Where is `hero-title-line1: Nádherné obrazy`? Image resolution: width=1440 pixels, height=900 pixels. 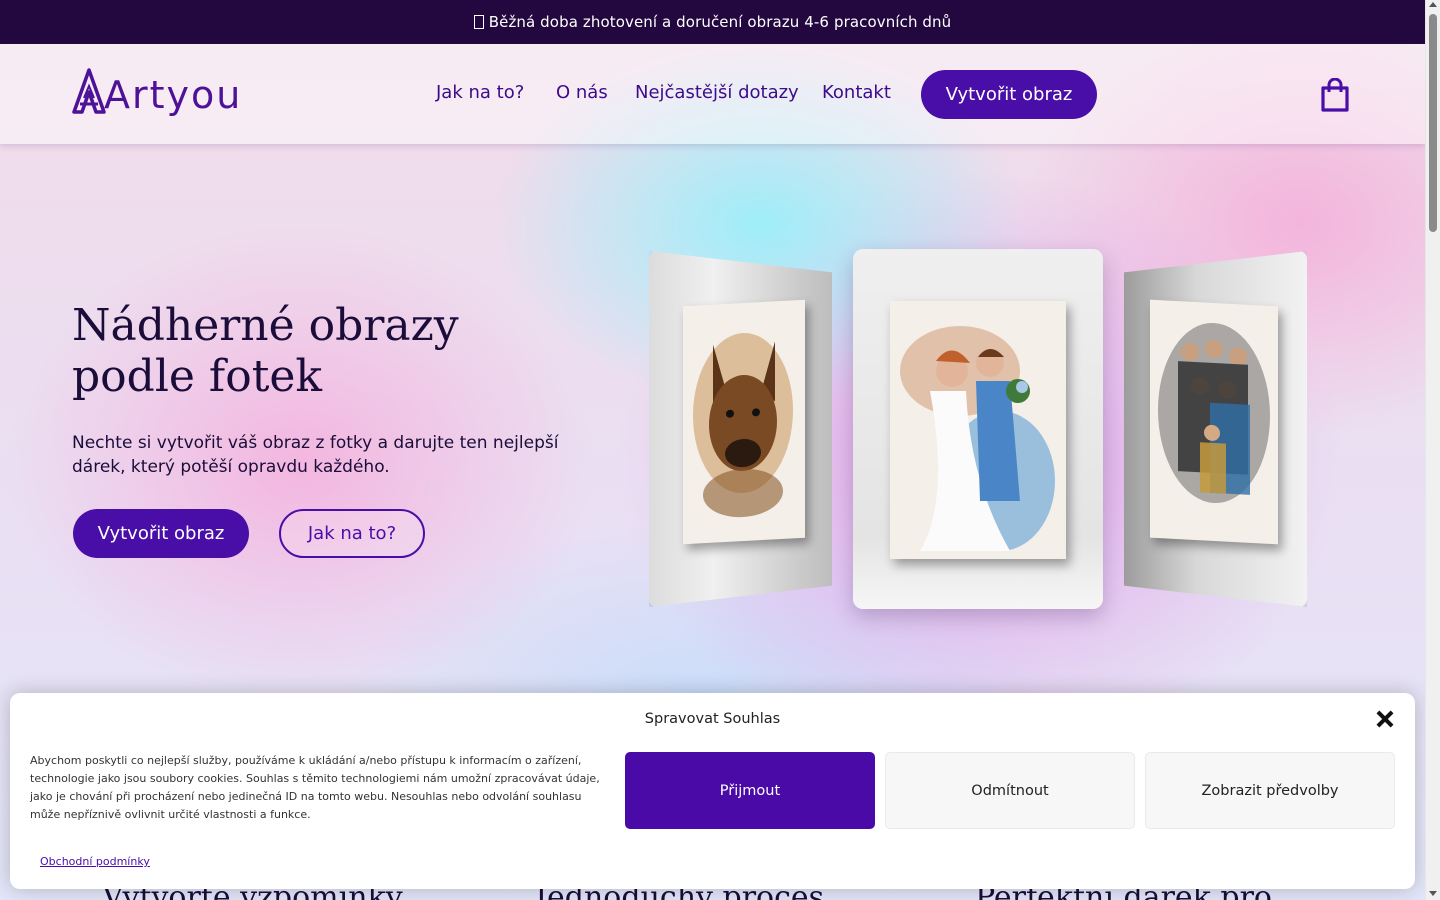 hero-title-line1: Nádherné obrazy is located at coordinates (265, 325).